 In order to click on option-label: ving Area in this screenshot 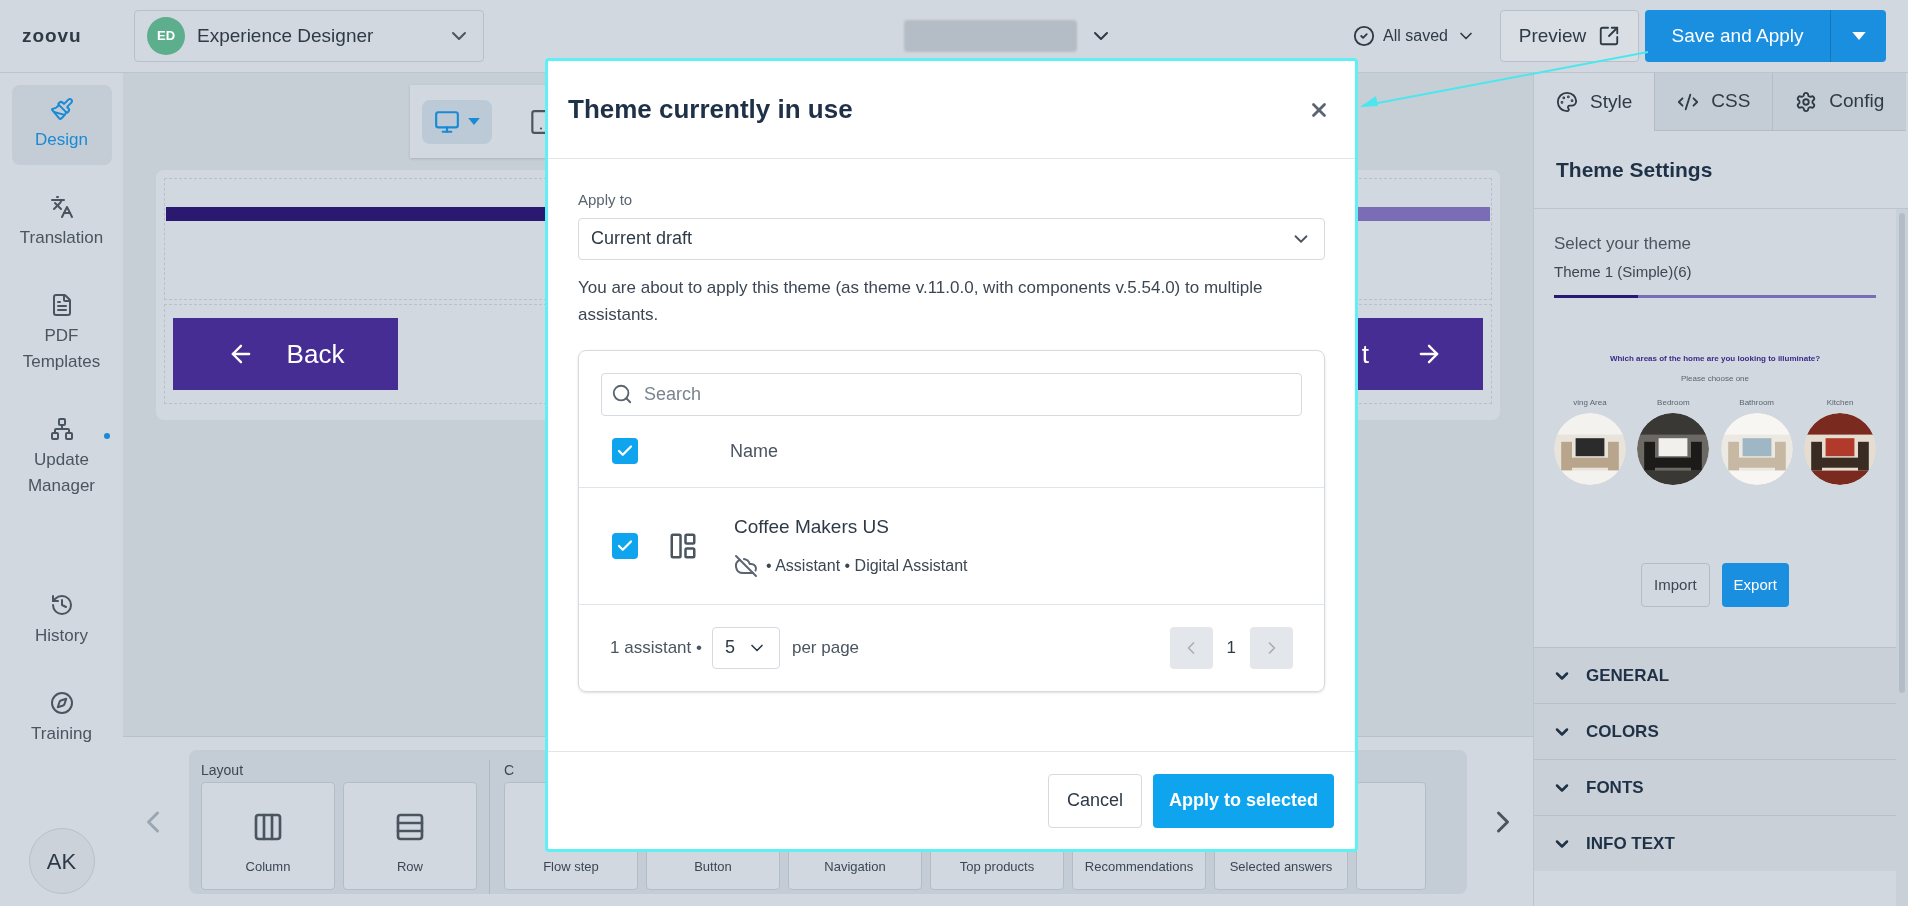, I will do `click(1590, 403)`.